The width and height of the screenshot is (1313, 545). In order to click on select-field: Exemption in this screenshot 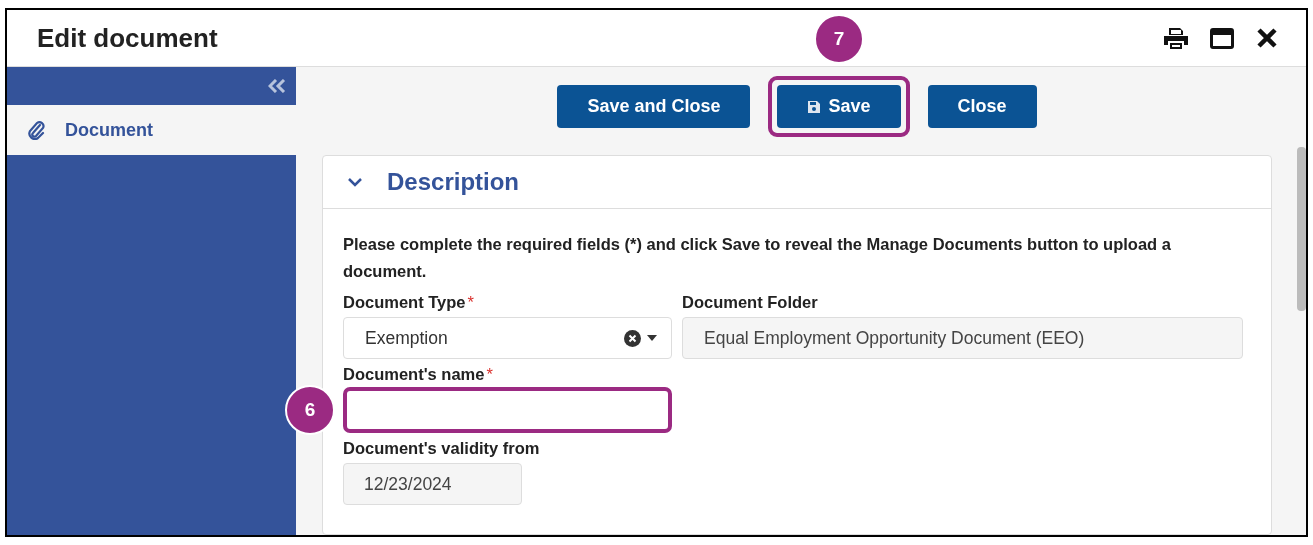, I will do `click(507, 338)`.